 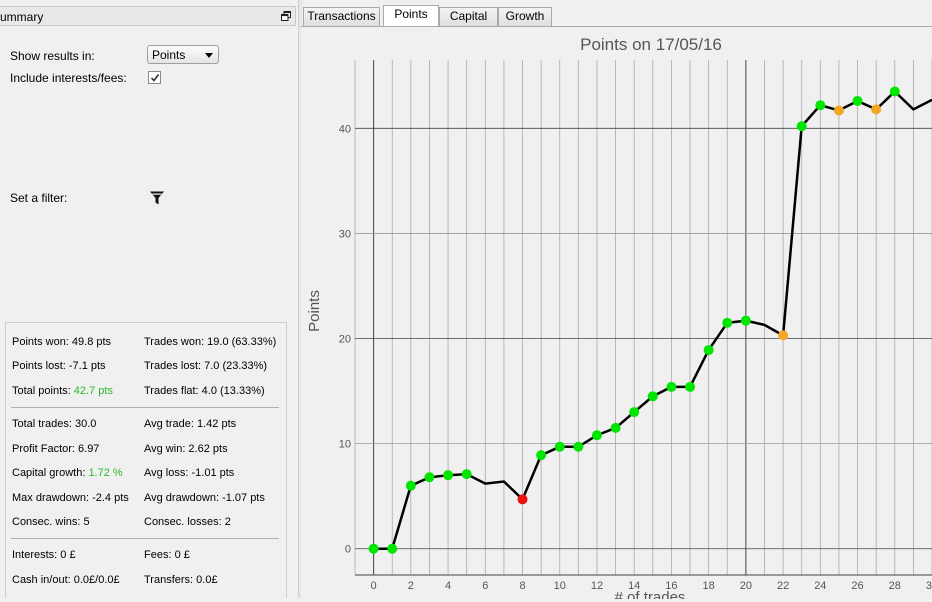 I want to click on x-tick-label: 0, so click(x=374, y=586).